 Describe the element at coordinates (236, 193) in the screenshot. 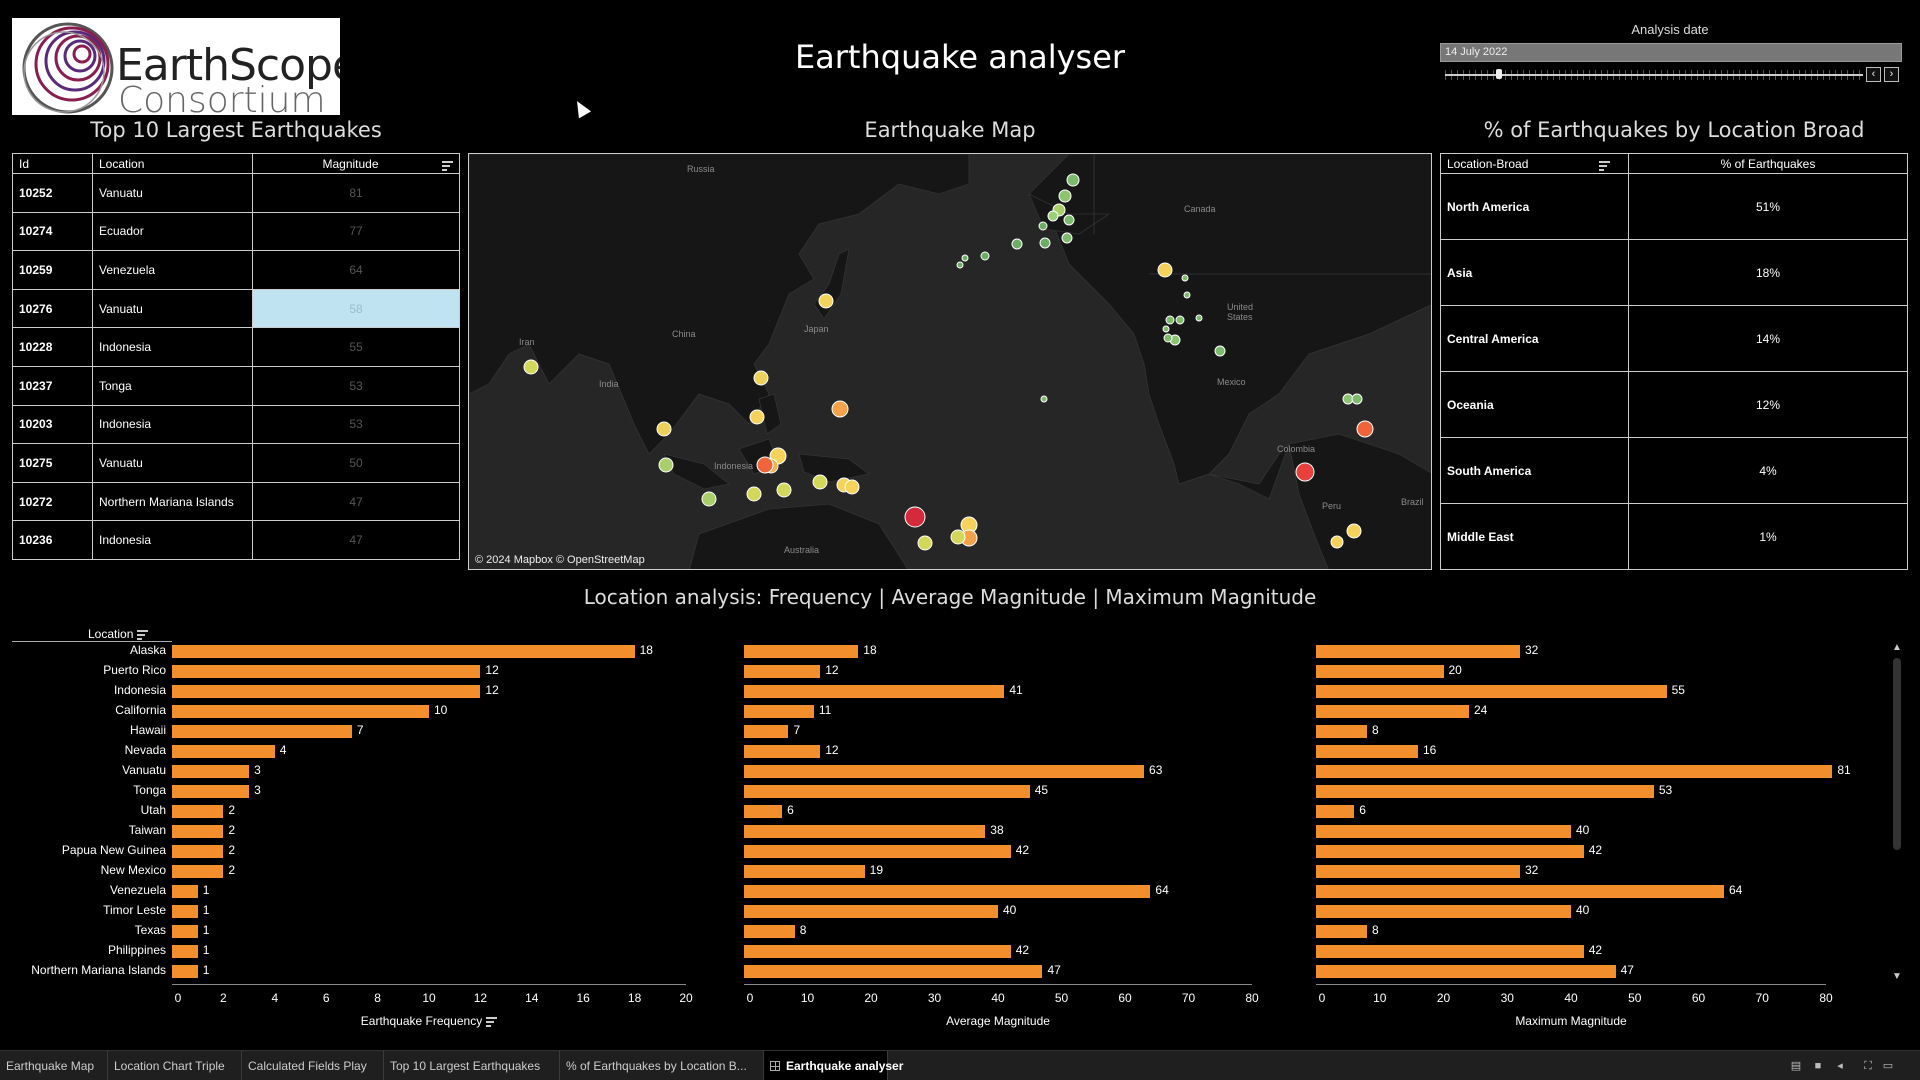

I see `table-row: 10252 Vanuatu 81` at that location.